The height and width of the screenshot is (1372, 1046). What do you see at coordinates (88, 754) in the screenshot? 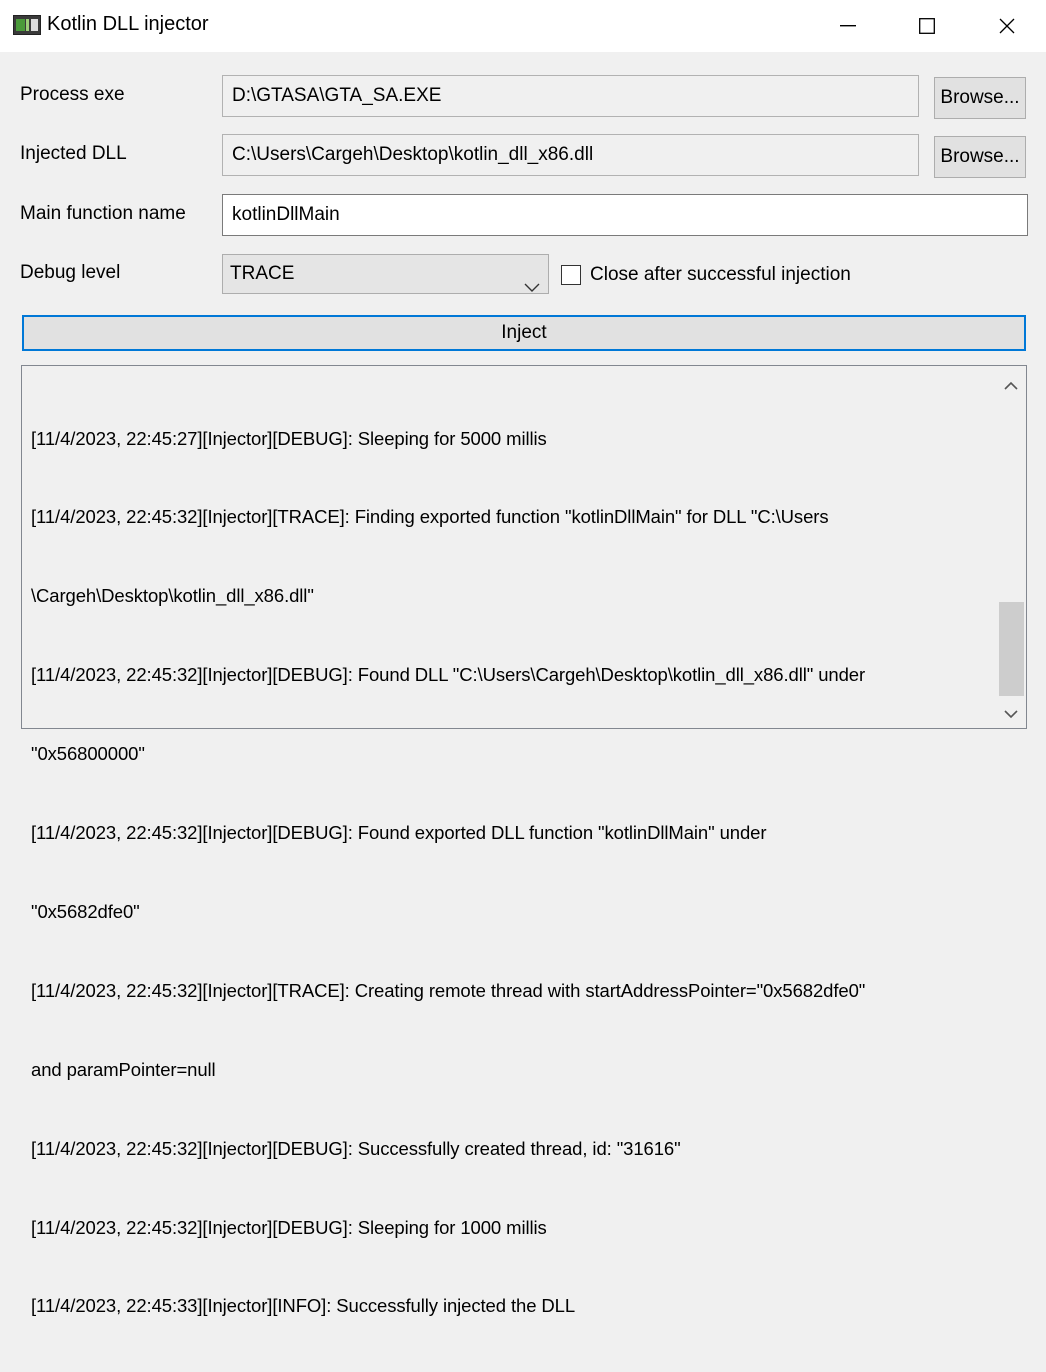
I see `log-line: "0x56800000"` at bounding box center [88, 754].